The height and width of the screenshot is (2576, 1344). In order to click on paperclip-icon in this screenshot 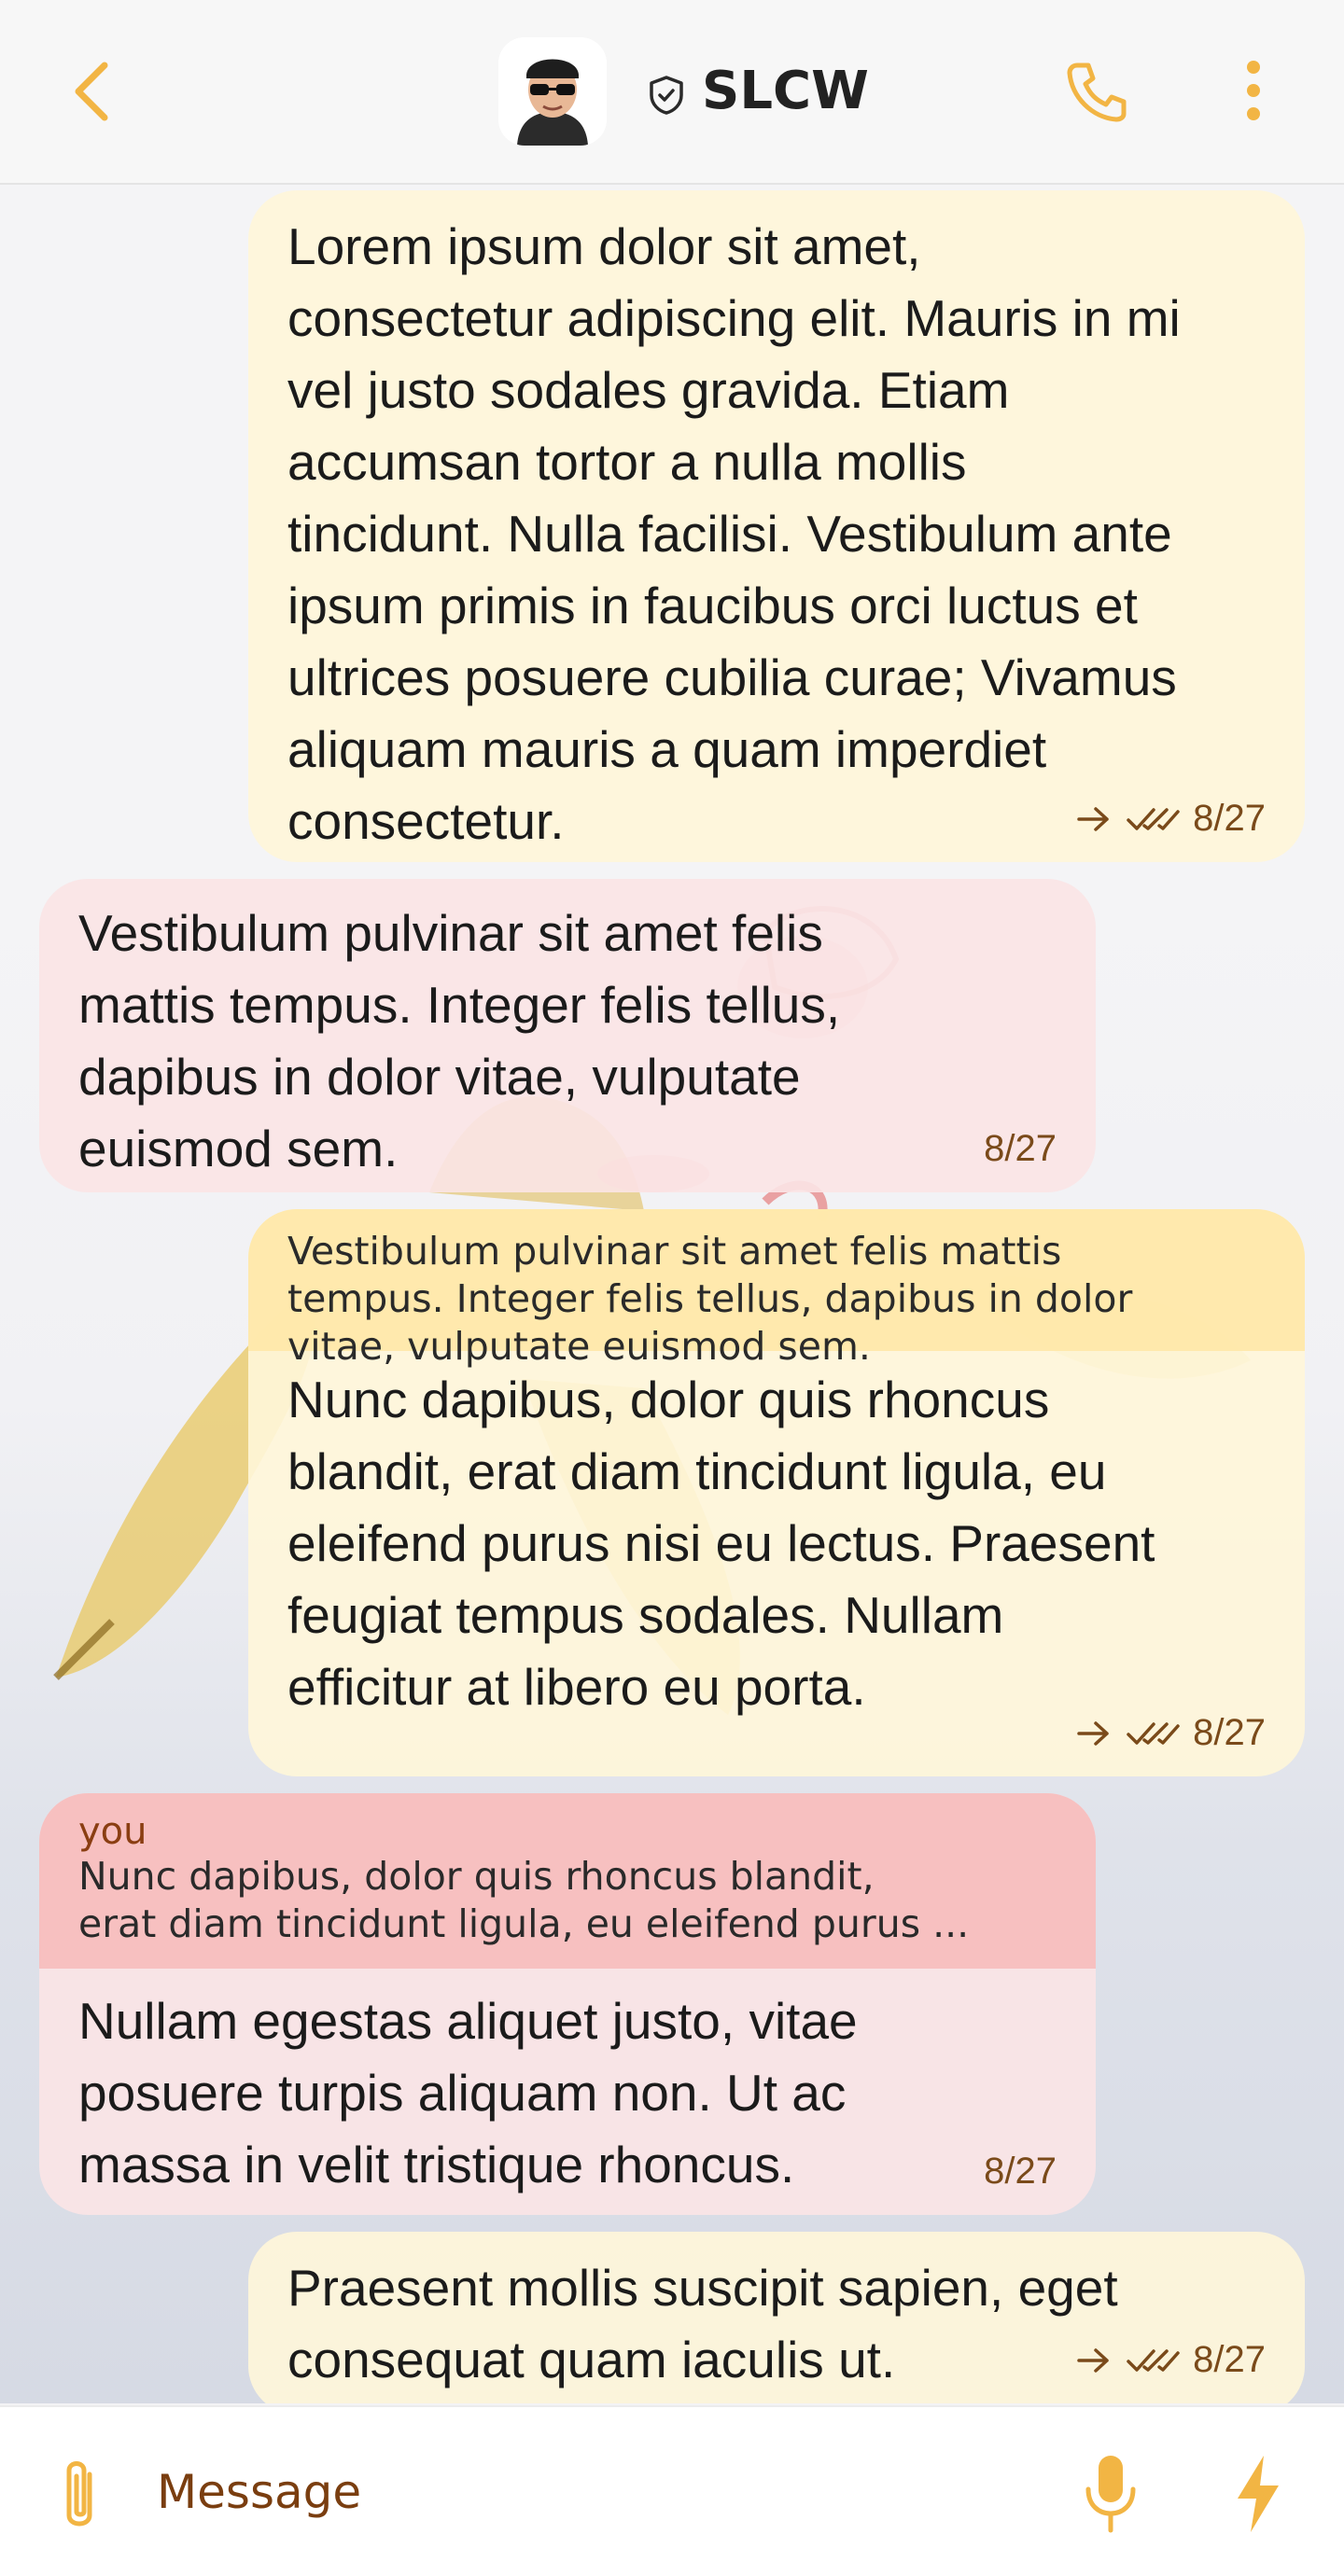, I will do `click(79, 2496)`.